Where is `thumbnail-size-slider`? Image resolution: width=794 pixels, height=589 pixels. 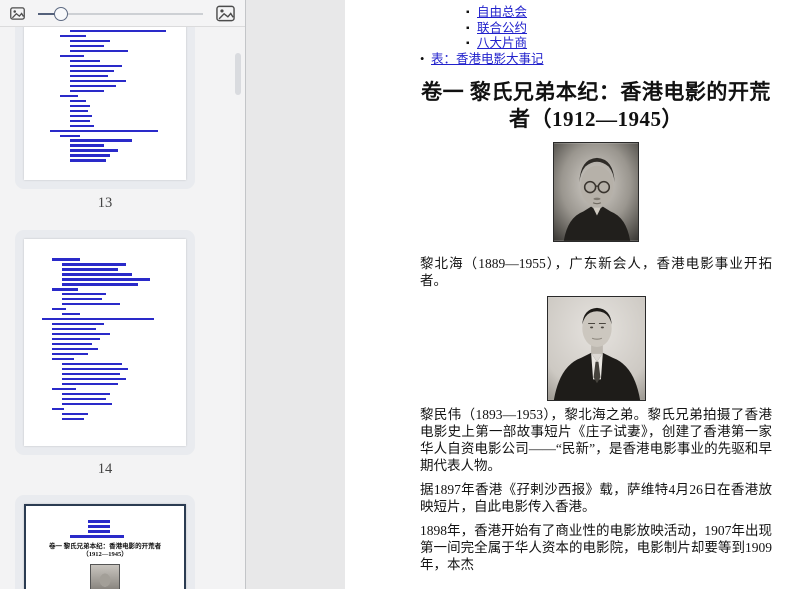 thumbnail-size-slider is located at coordinates (120, 13).